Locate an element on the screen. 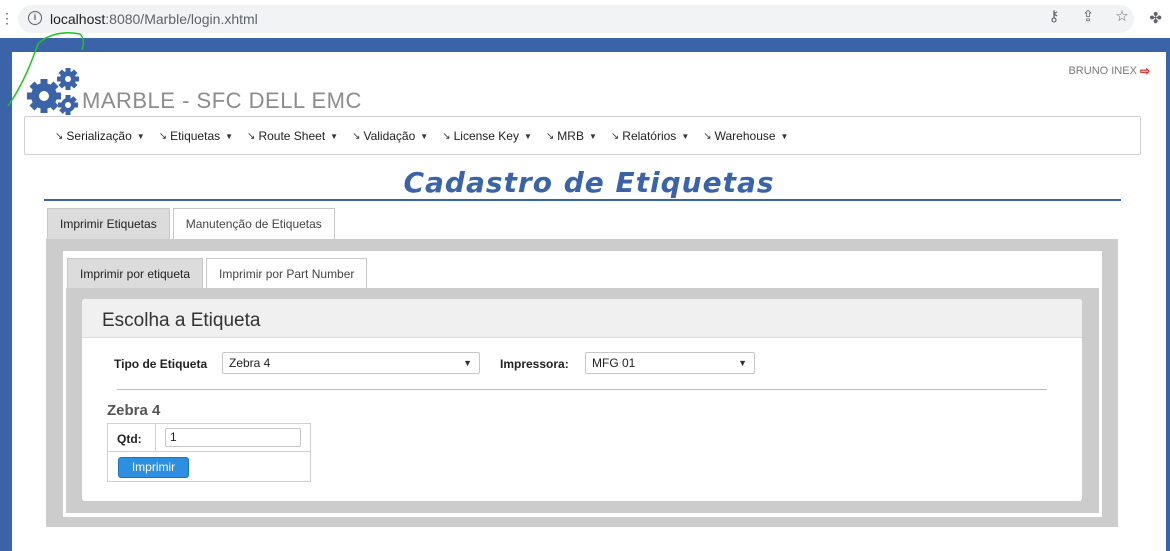 The image size is (1170, 551). menu-item-validacao: ↘ Validação ▼ is located at coordinates (390, 136).